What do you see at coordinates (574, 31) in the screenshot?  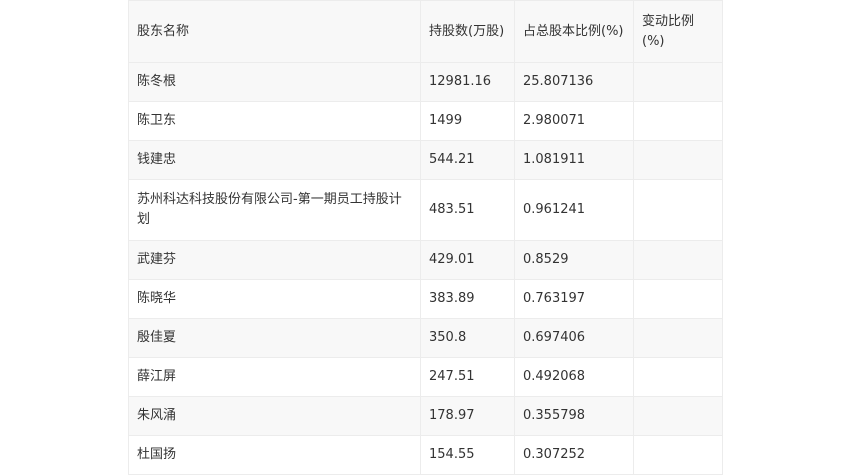 I see `header-share-ratio: 占总股本比例(%)` at bounding box center [574, 31].